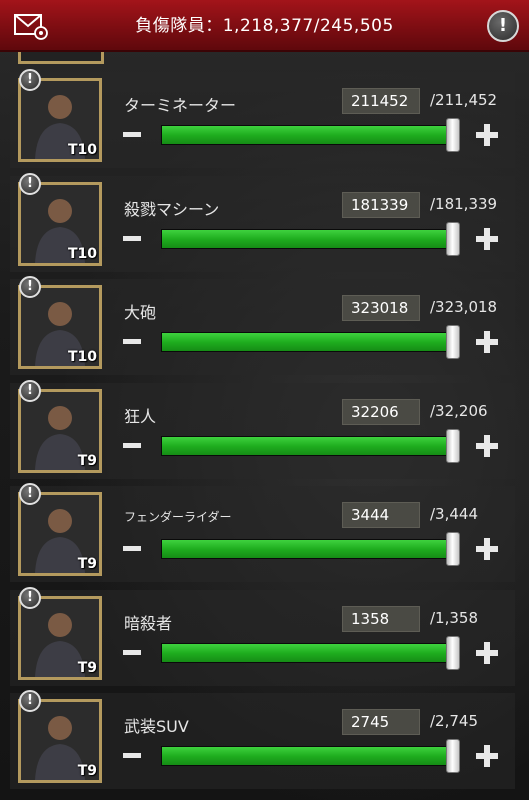 The width and height of the screenshot is (529, 800). Describe the element at coordinates (148, 623) in the screenshot. I see `unit-name: 暗殺者` at that location.